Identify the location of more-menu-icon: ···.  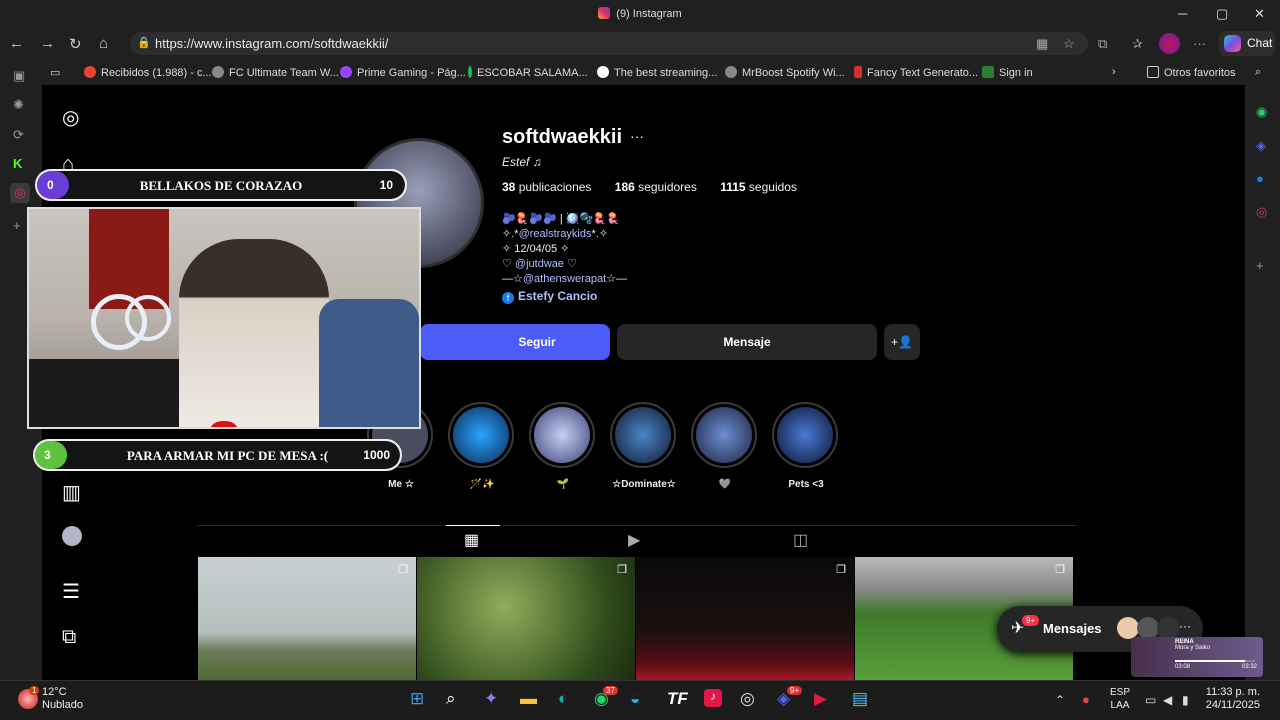
(1199, 43).